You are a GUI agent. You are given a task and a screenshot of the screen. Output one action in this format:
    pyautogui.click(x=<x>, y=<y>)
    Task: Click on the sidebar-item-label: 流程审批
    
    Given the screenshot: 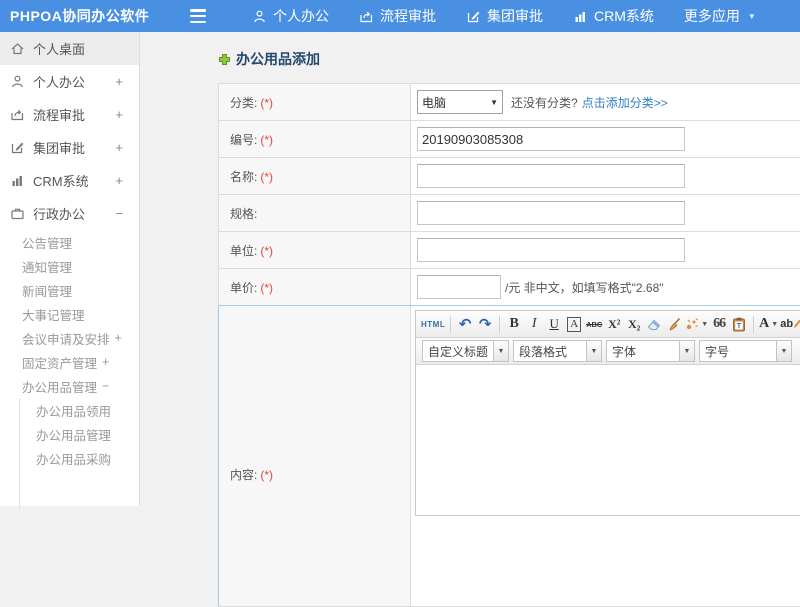 What is the action you would take?
    pyautogui.click(x=59, y=115)
    